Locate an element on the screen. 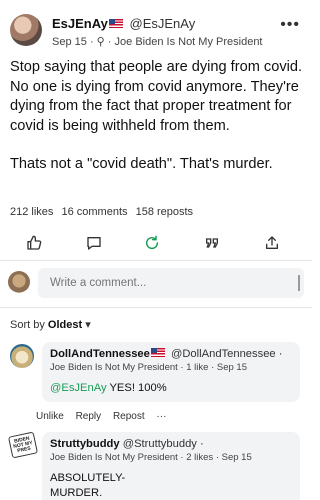 Image resolution: width=320 pixels, height=500 pixels. comment-likes: 2 likes is located at coordinates (200, 457).